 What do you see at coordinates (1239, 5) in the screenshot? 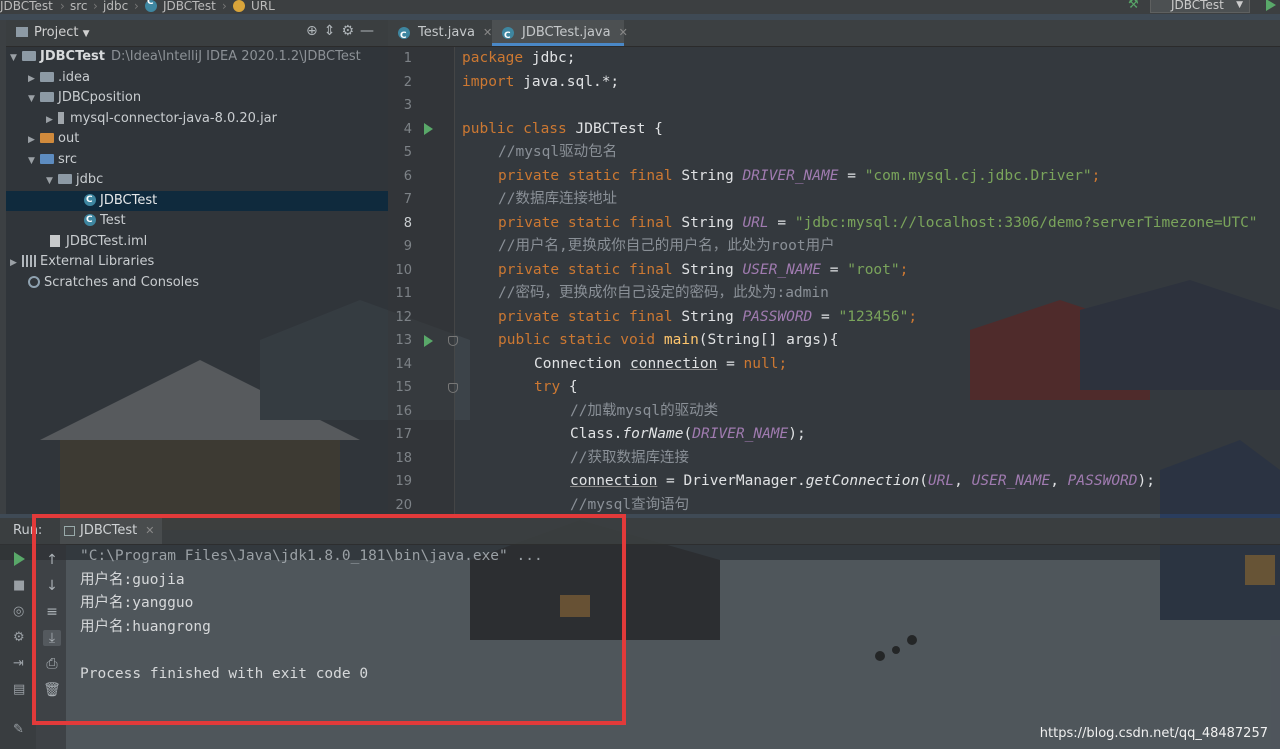
I see `chevron-down-icon: ▼` at bounding box center [1239, 5].